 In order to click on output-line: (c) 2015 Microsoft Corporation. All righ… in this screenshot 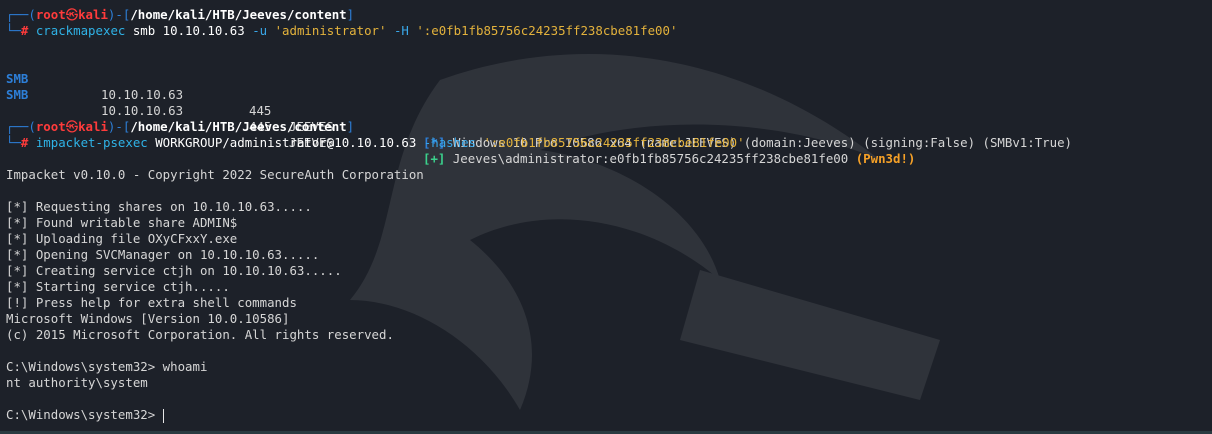, I will do `click(200, 334)`.